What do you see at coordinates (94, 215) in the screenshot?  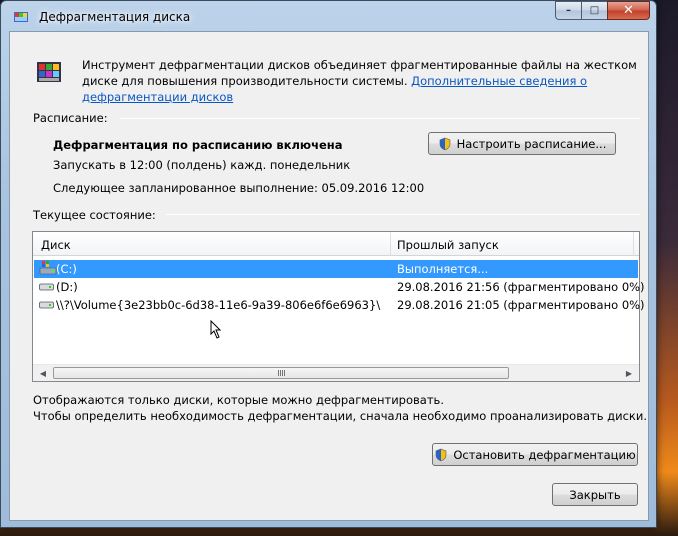 I see `current-state-label: Текущее состояние:` at bounding box center [94, 215].